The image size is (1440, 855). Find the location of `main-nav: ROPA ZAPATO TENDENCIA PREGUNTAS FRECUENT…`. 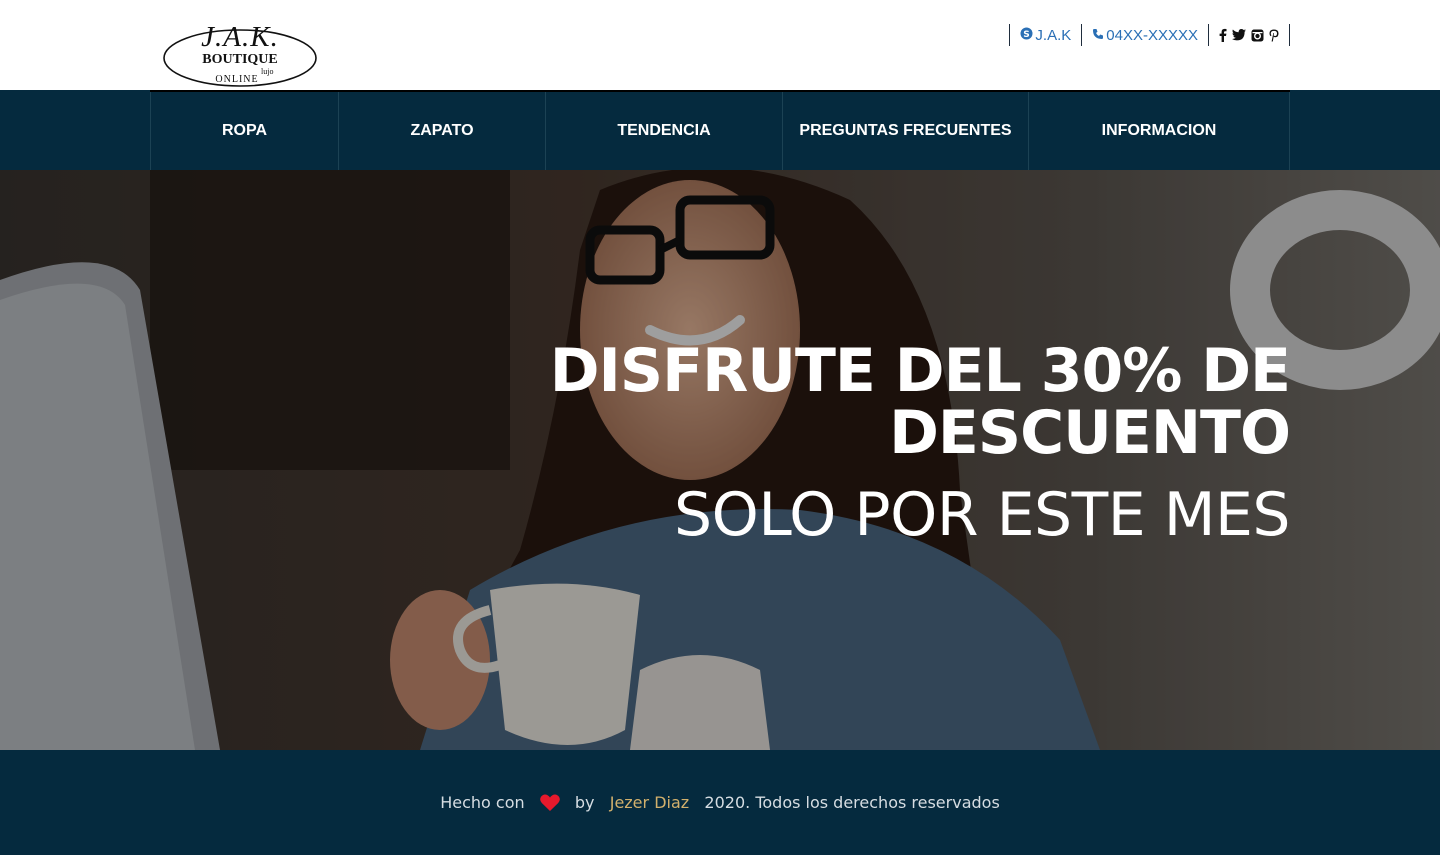

main-nav: ROPA ZAPATO TENDENCIA PREGUNTAS FRECUENT… is located at coordinates (720, 131).